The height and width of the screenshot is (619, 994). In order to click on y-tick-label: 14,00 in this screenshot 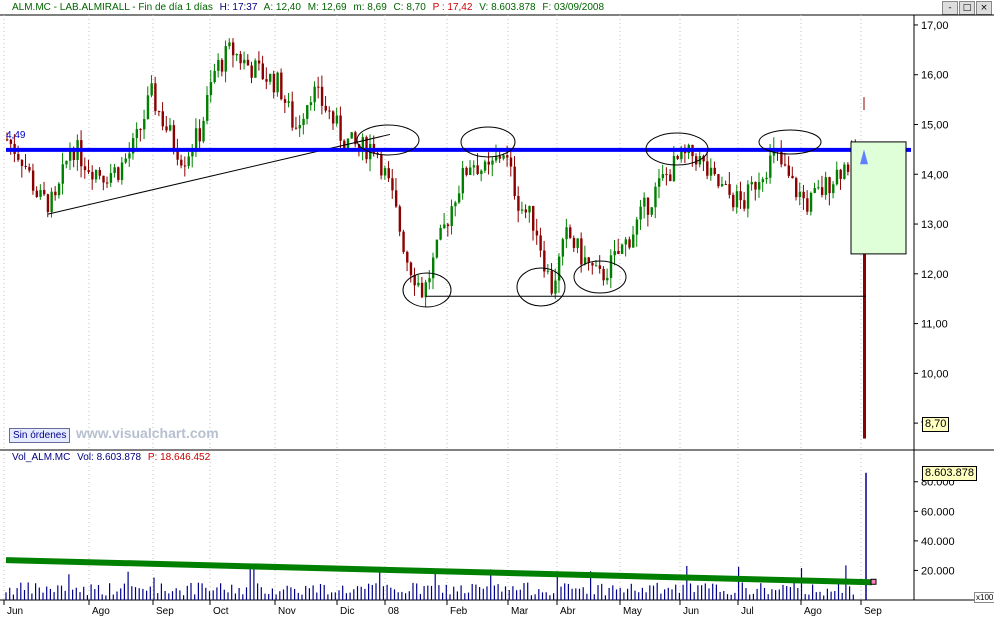, I will do `click(935, 175)`.